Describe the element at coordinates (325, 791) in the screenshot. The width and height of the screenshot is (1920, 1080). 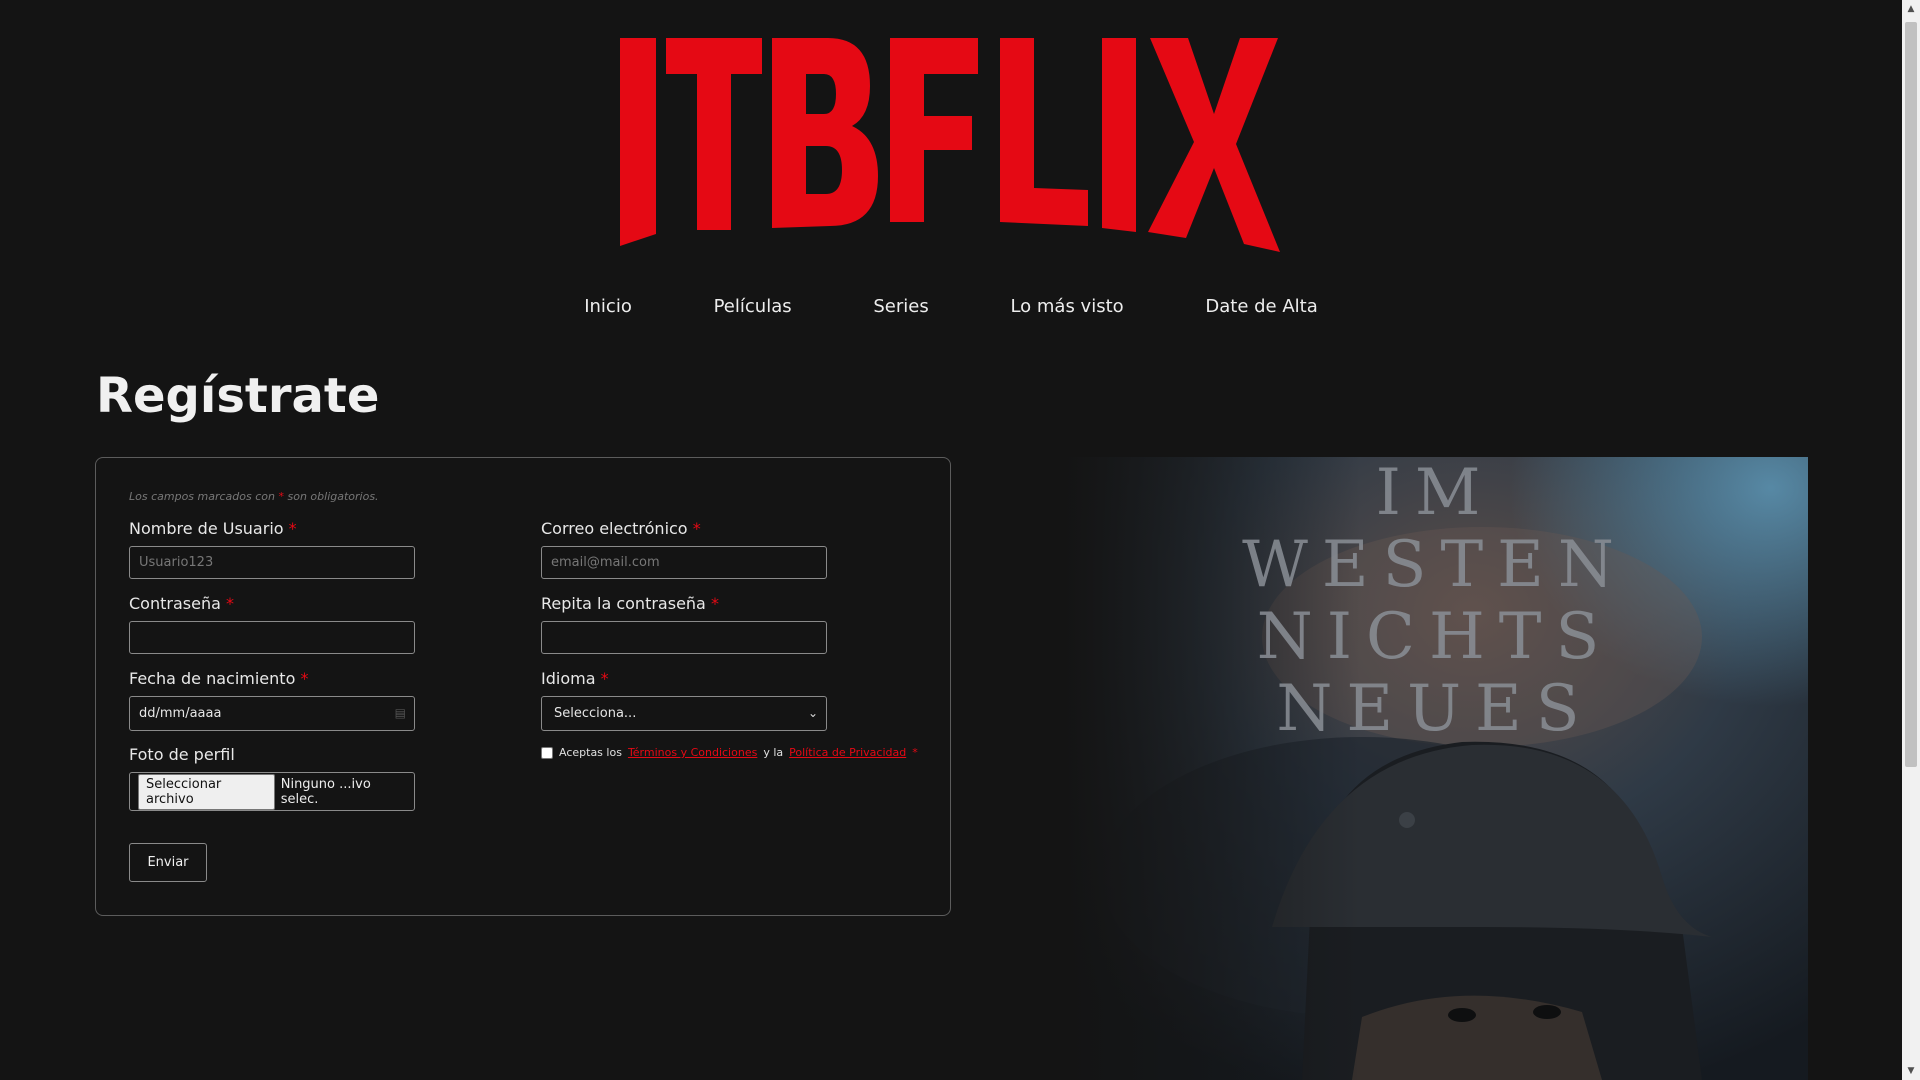
I see `file-status-text: Ninguno ...ivo selec.` at that location.